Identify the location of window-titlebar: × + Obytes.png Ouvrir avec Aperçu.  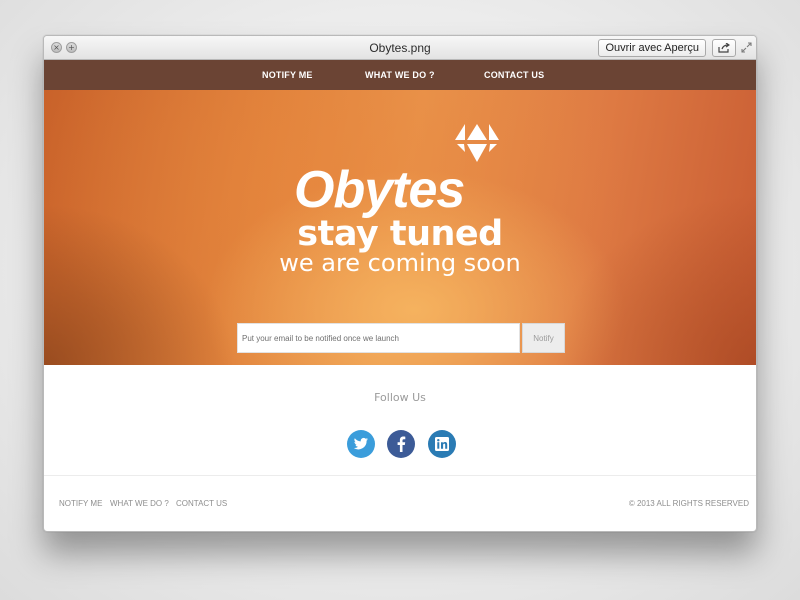
(400, 48).